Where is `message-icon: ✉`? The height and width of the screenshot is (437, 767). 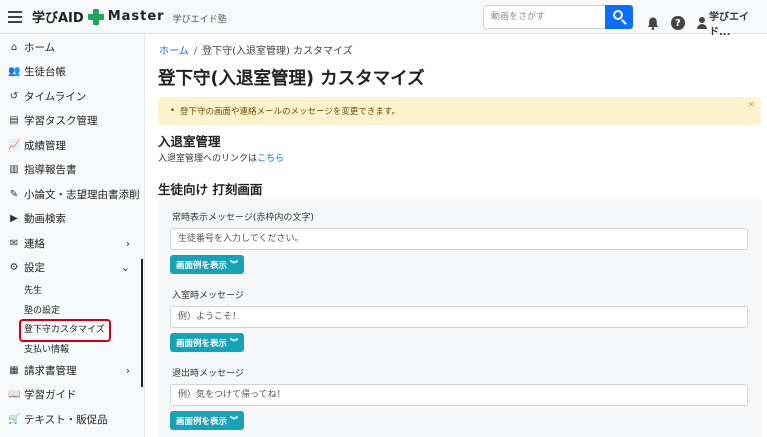 message-icon: ✉ is located at coordinates (14, 243).